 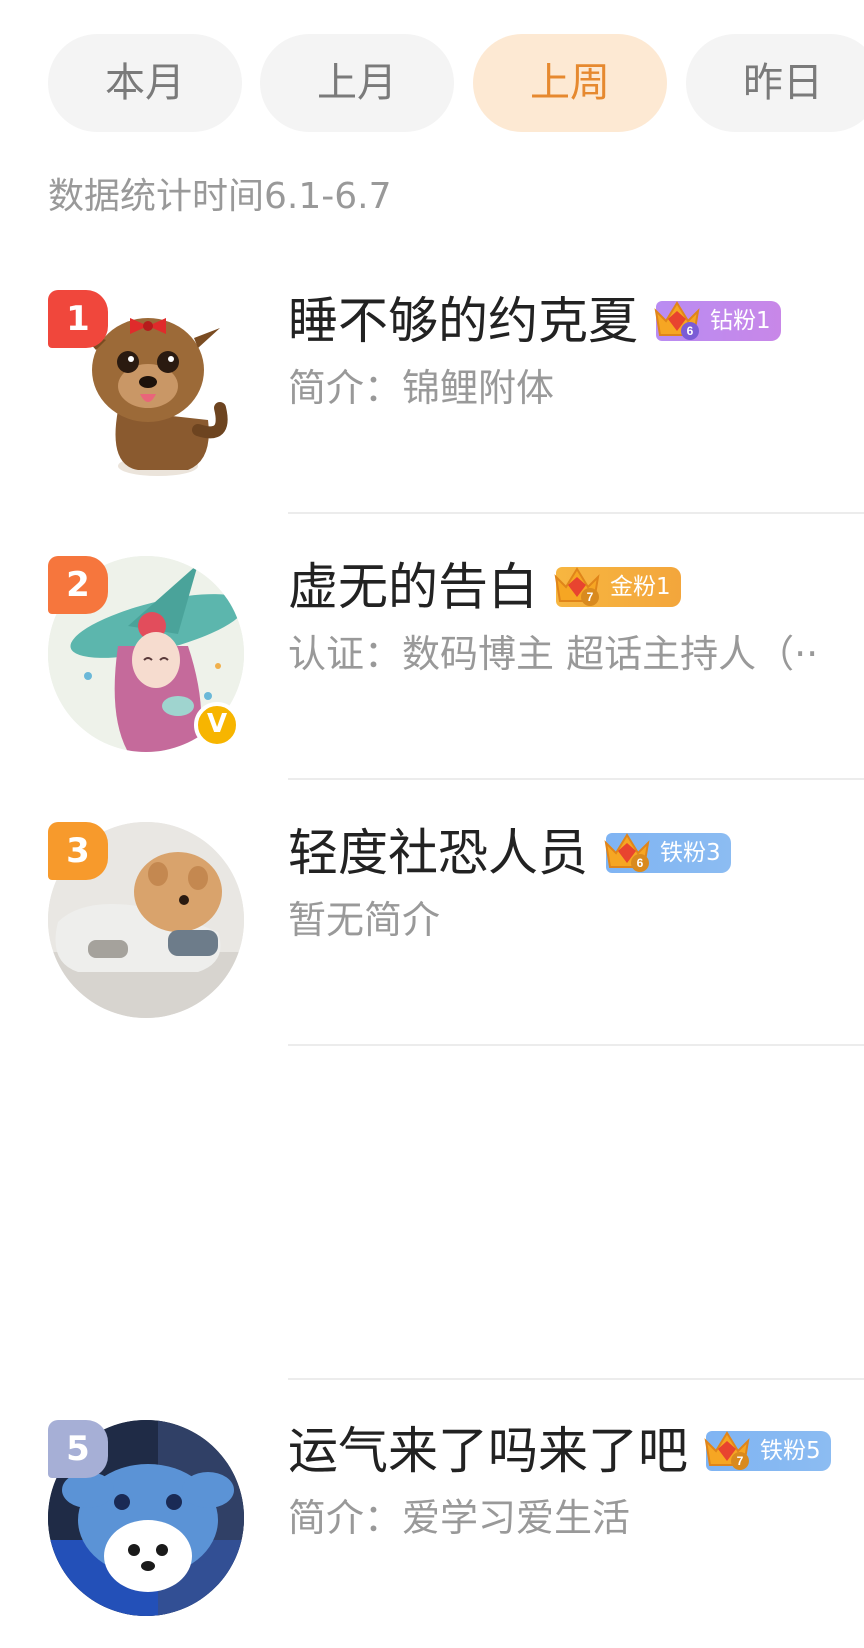 I want to click on fan-badge: 6 铁粉3, so click(x=667, y=853).